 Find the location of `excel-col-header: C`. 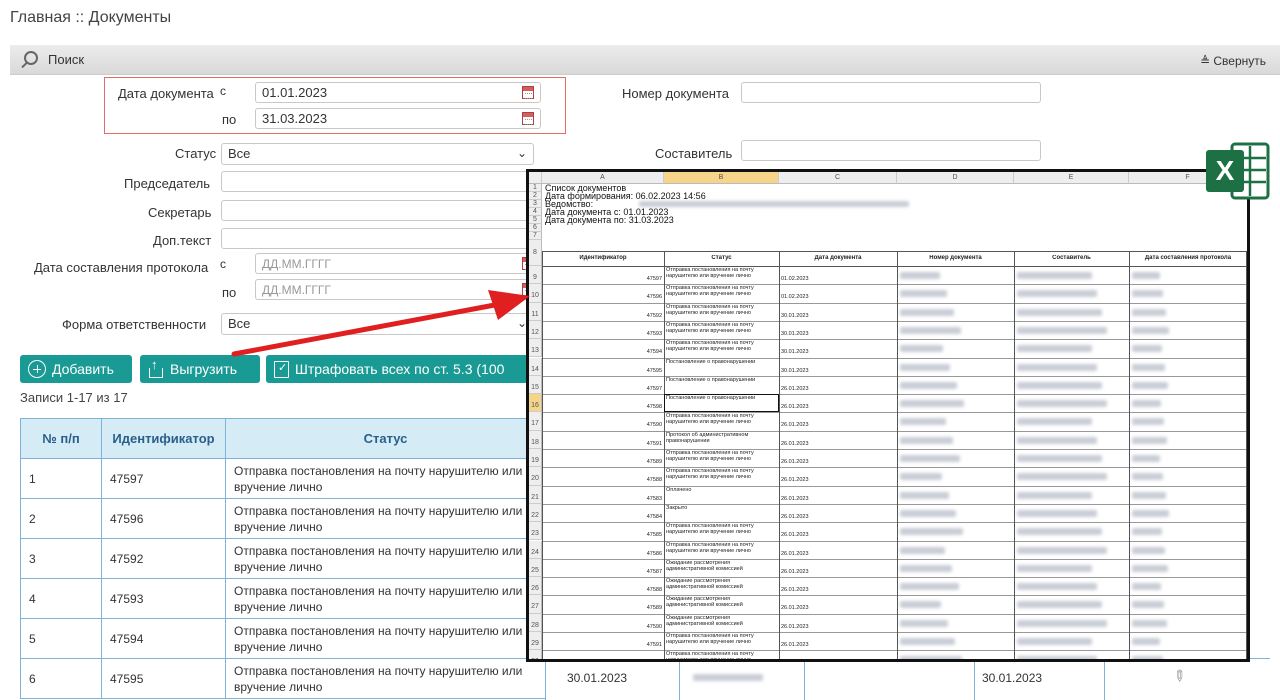

excel-col-header: C is located at coordinates (838, 178).